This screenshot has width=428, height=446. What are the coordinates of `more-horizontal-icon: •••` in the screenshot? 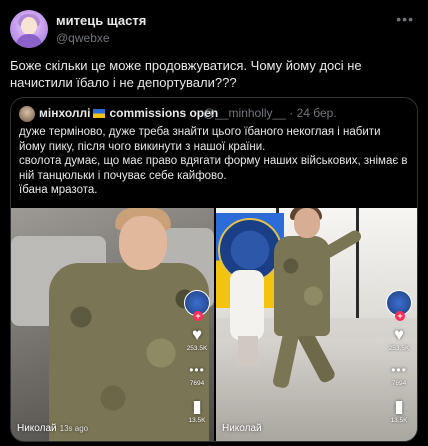 It's located at (405, 19).